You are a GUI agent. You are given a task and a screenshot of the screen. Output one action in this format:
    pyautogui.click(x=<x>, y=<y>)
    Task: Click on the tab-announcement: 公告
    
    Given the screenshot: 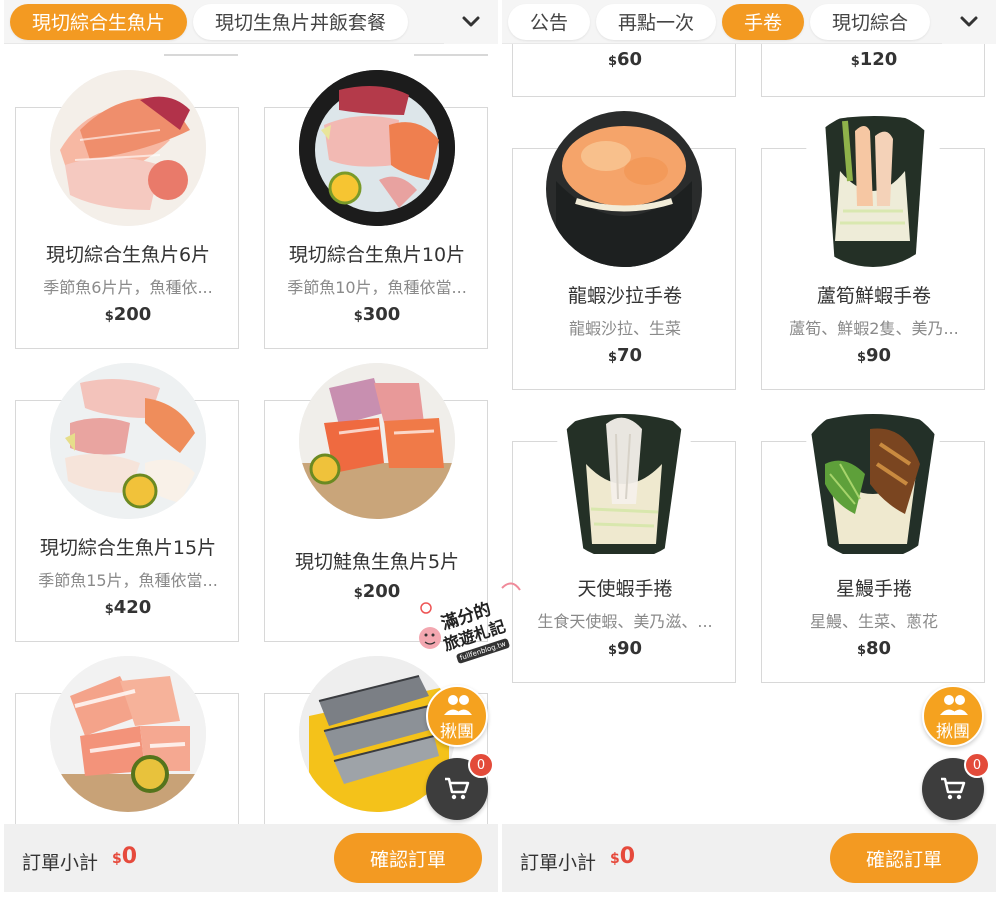 What is the action you would take?
    pyautogui.click(x=549, y=21)
    